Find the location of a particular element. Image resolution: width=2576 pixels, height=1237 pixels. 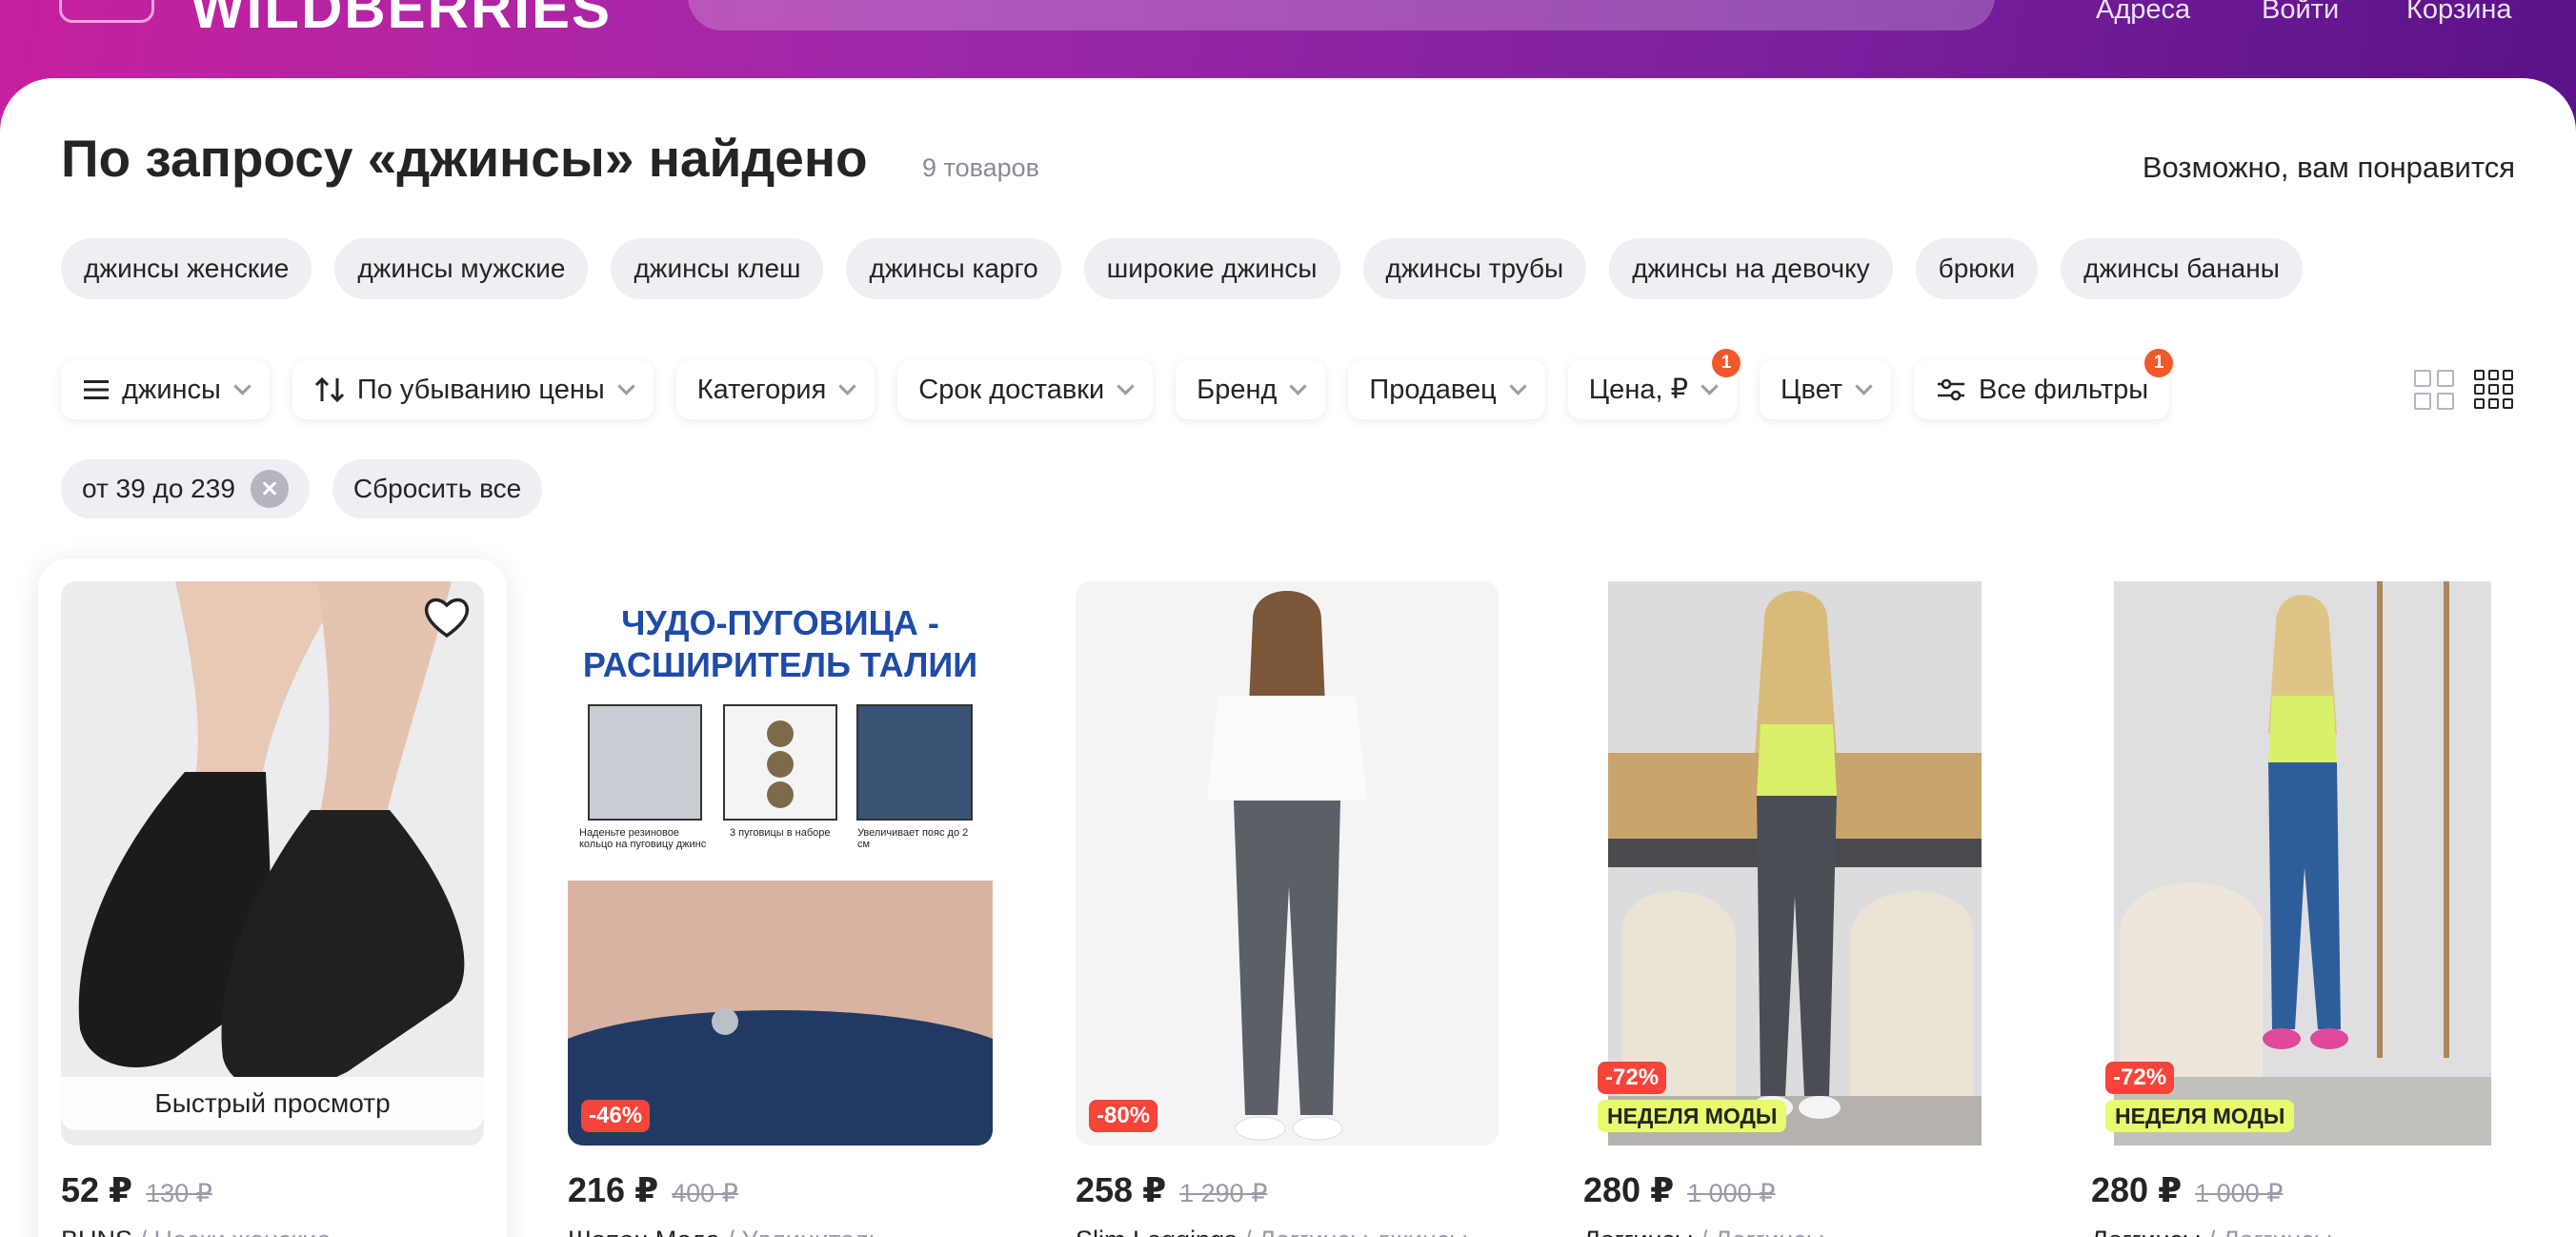

nav-cart: Корзина is located at coordinates (2459, 13).